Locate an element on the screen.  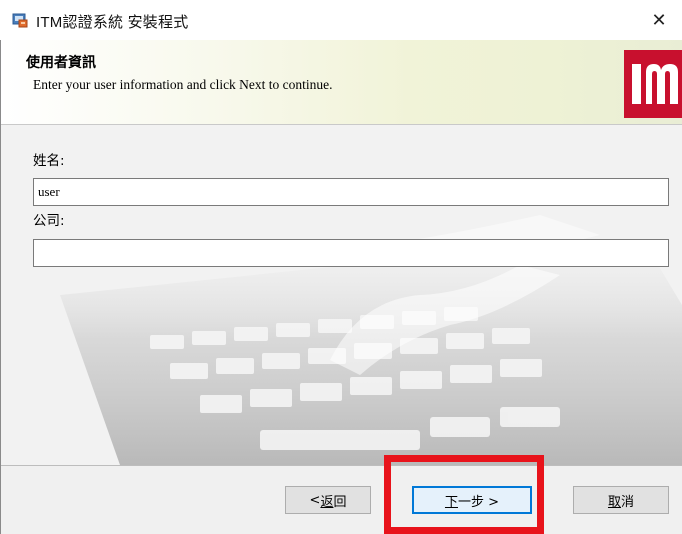
close-button: ✕ is located at coordinates (659, 20).